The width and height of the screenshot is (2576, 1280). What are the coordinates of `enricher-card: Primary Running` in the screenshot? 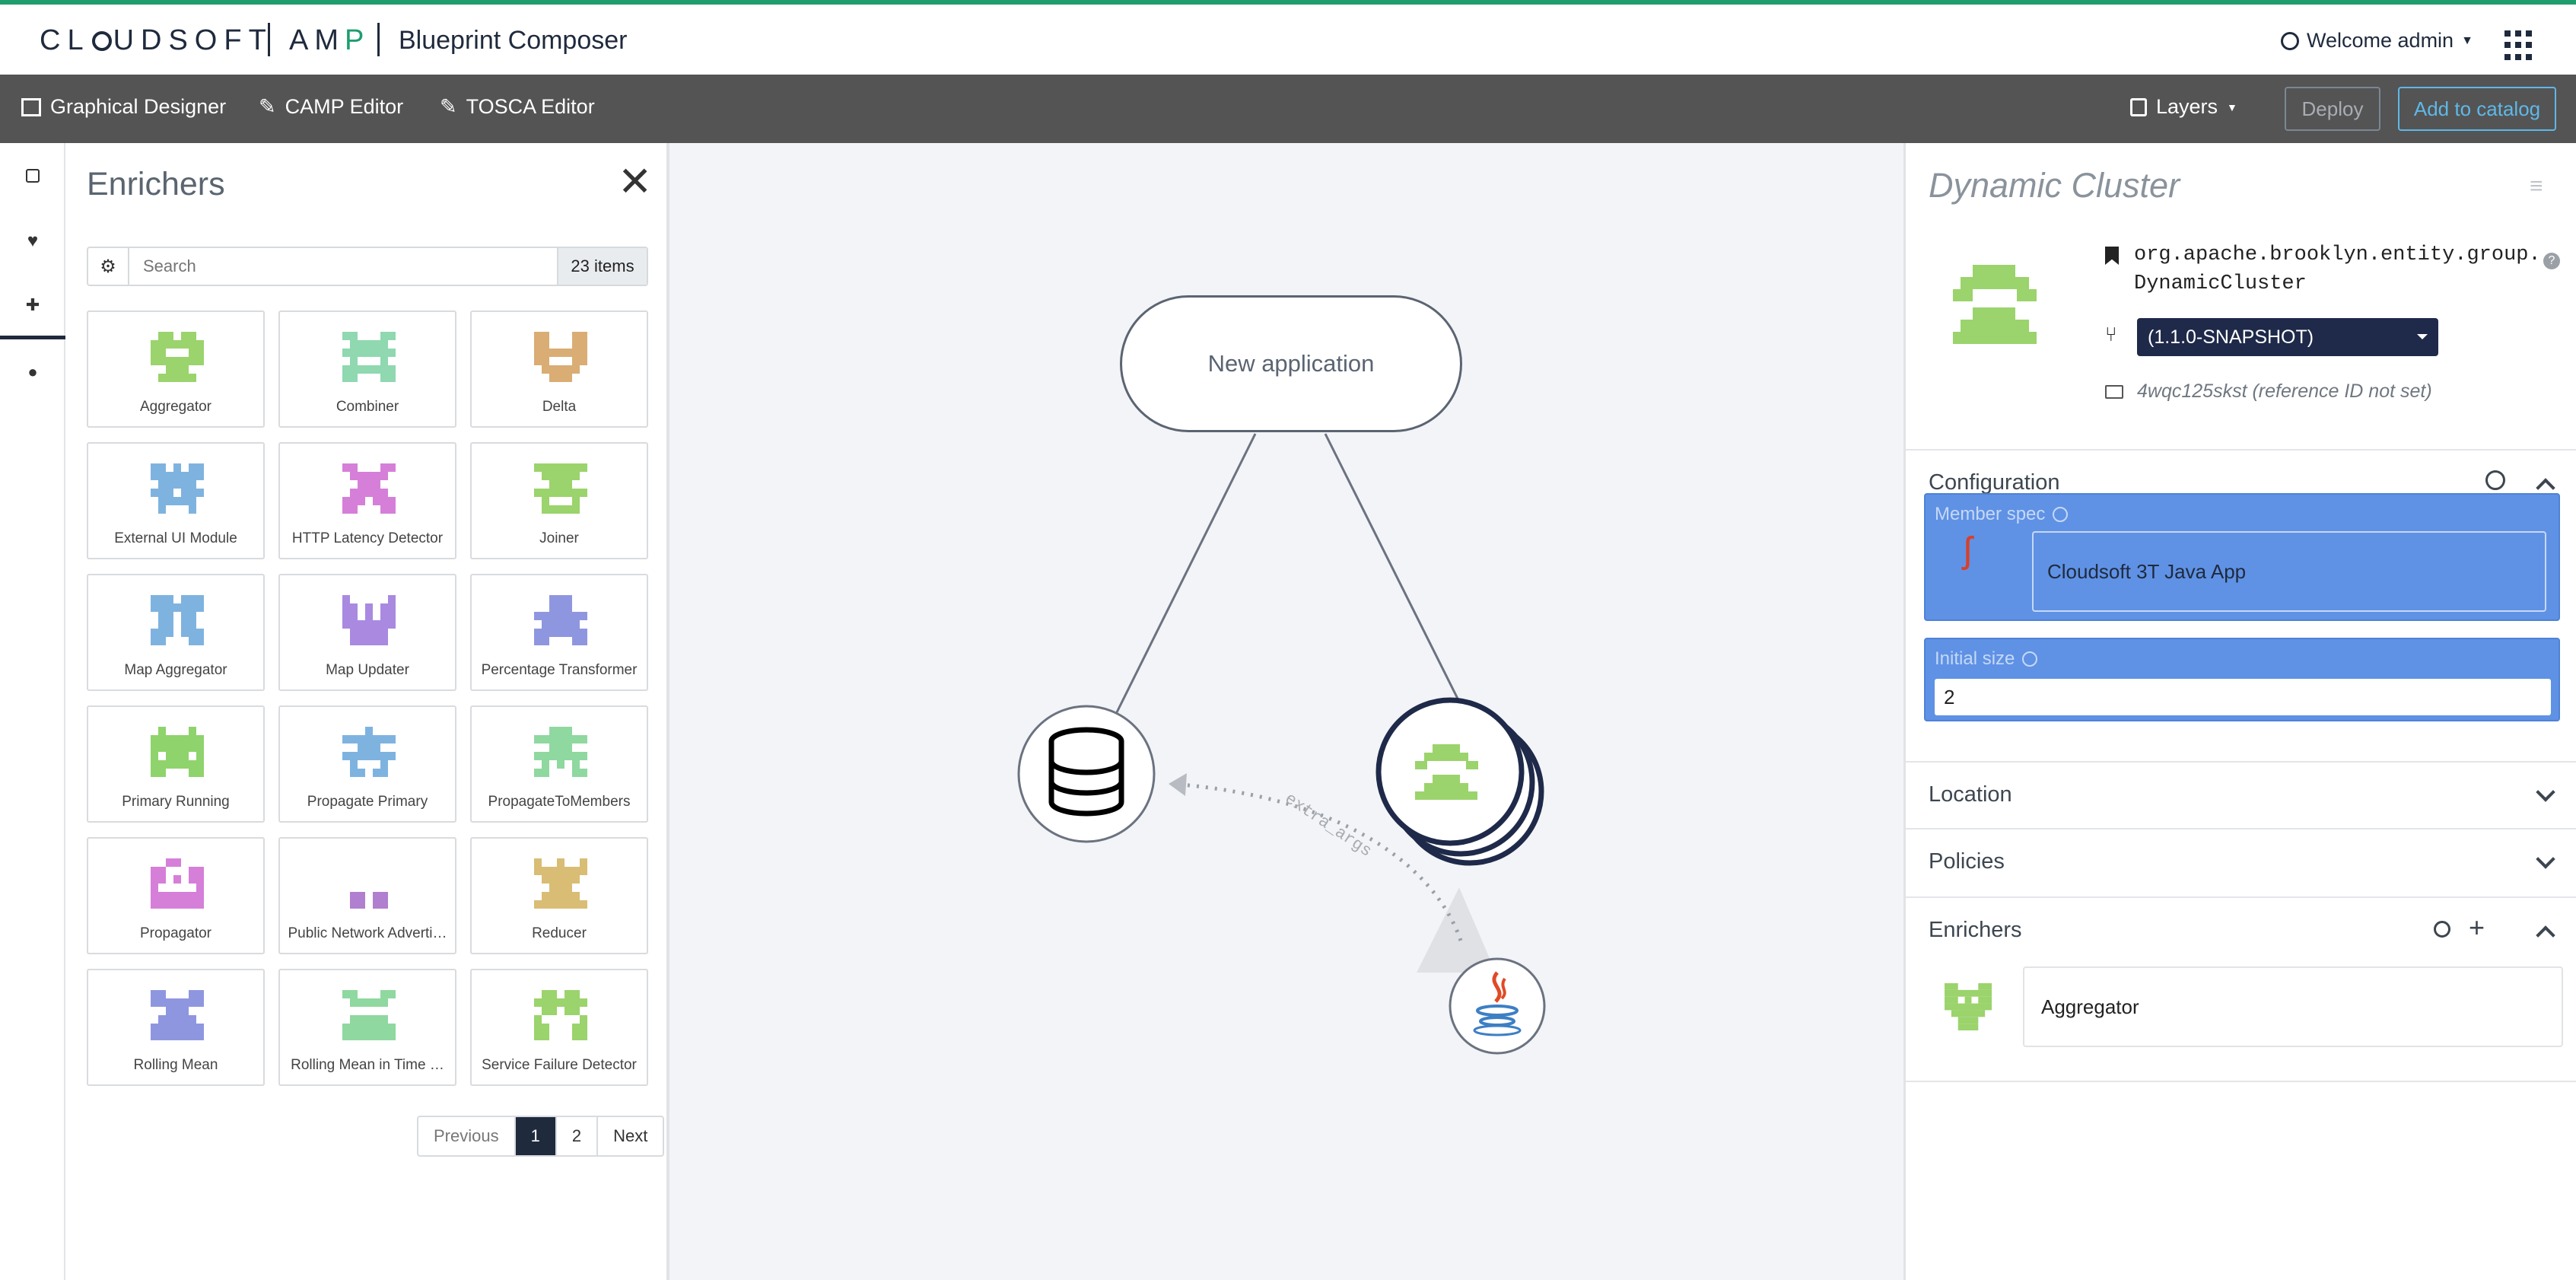 It's located at (176, 764).